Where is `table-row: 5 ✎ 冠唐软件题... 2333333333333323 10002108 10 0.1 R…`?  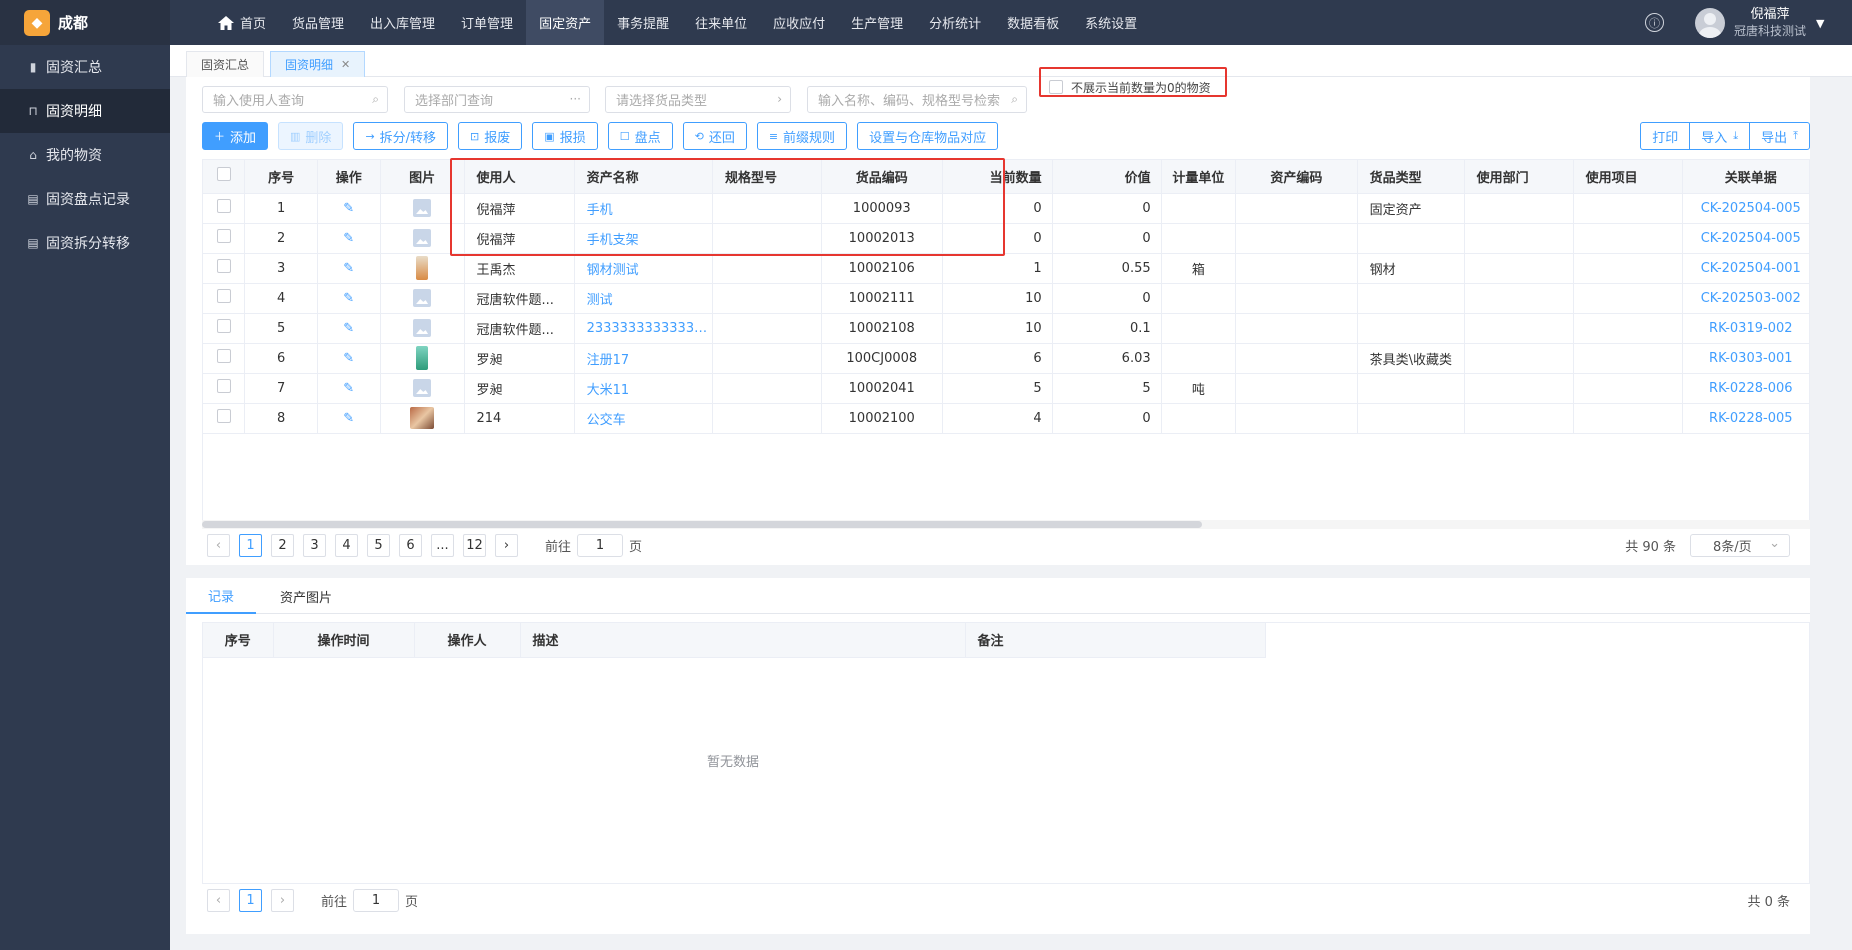
table-row: 5 ✎ 冠唐软件题... 2333333333333323 10002108 10 0.1 R… is located at coordinates (1006, 328).